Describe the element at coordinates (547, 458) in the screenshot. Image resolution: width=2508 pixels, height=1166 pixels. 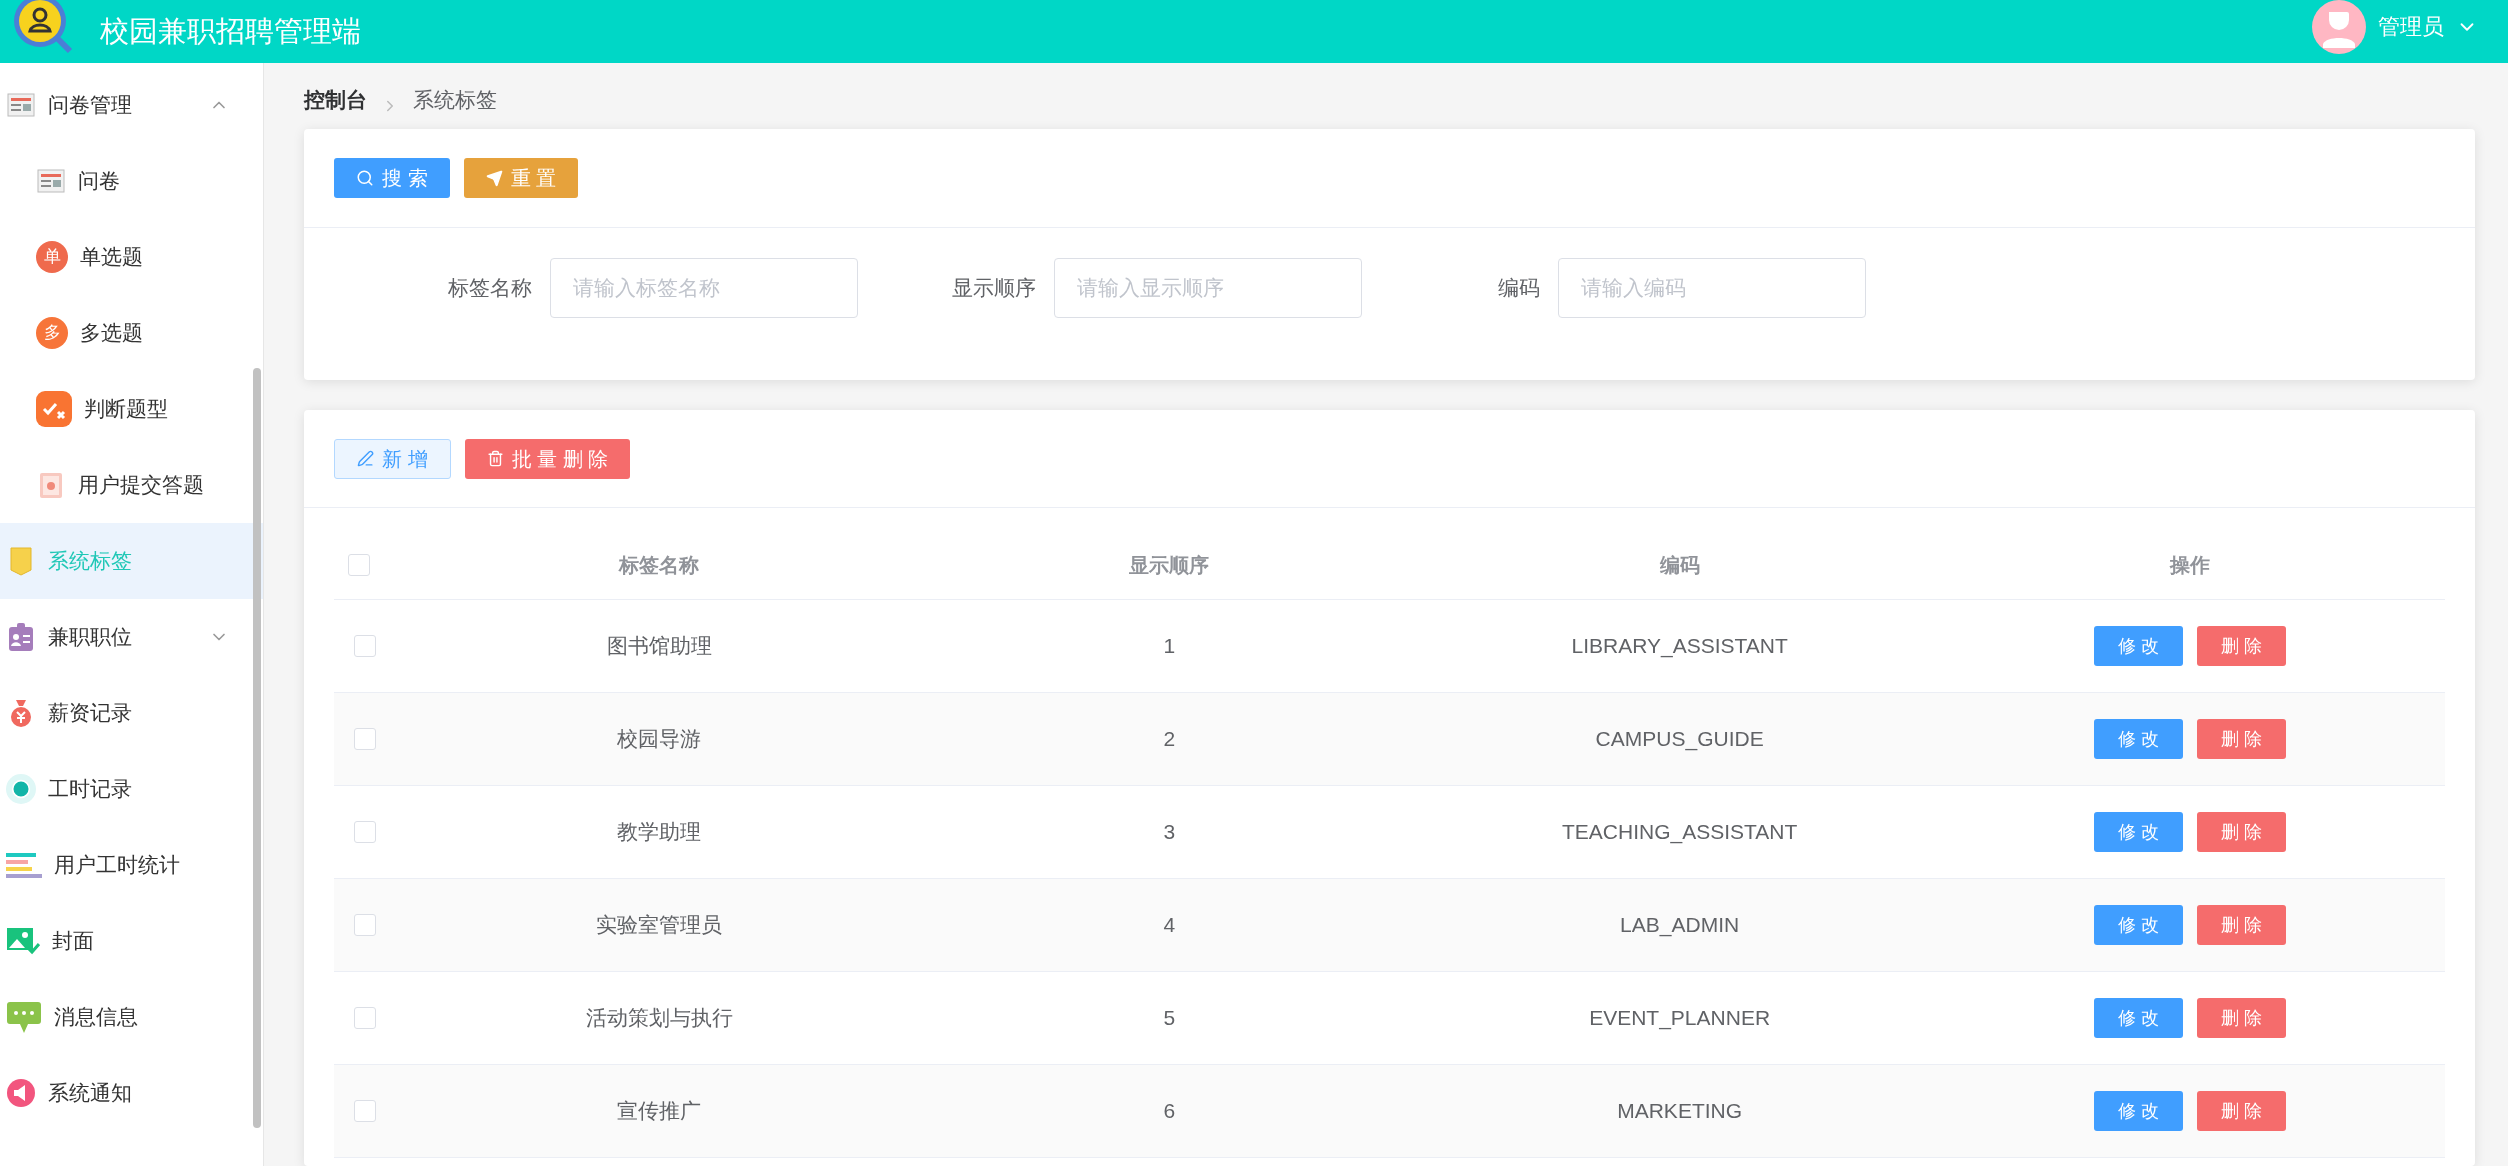
I see `batch-delete-button: 批 量 删 除` at that location.